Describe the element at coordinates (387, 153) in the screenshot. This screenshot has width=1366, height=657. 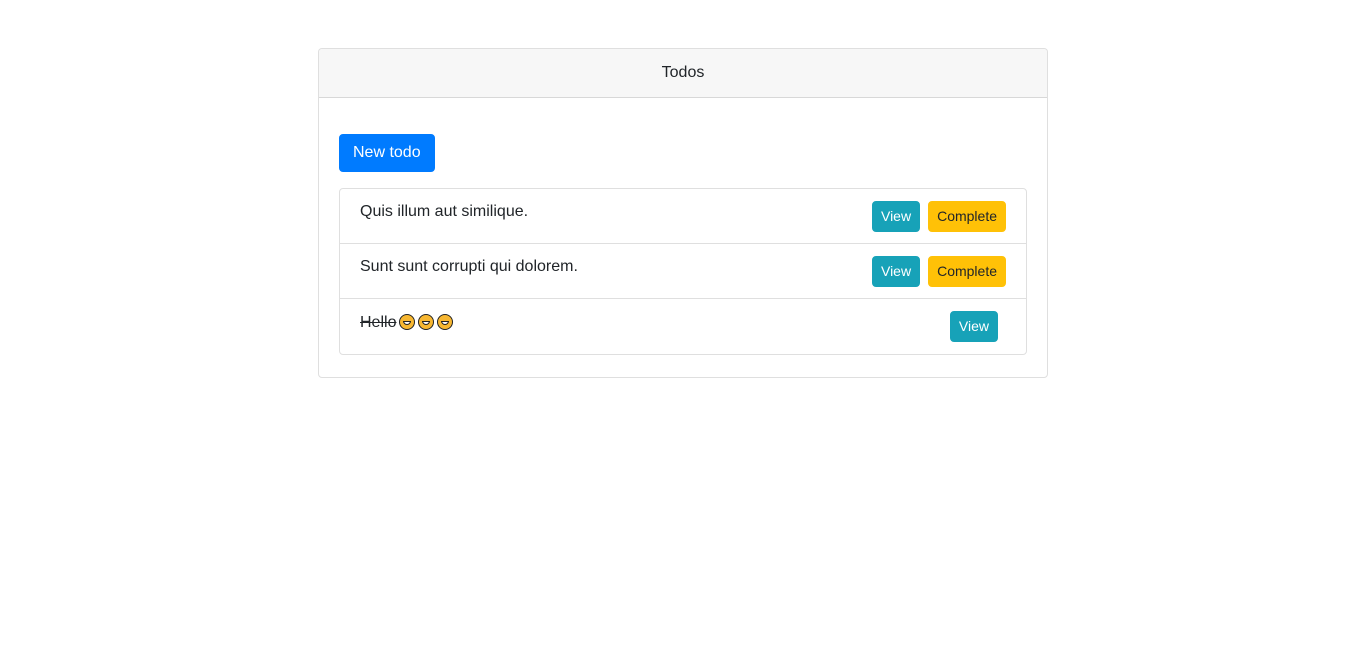
I see `new-todo-button: New todo` at that location.